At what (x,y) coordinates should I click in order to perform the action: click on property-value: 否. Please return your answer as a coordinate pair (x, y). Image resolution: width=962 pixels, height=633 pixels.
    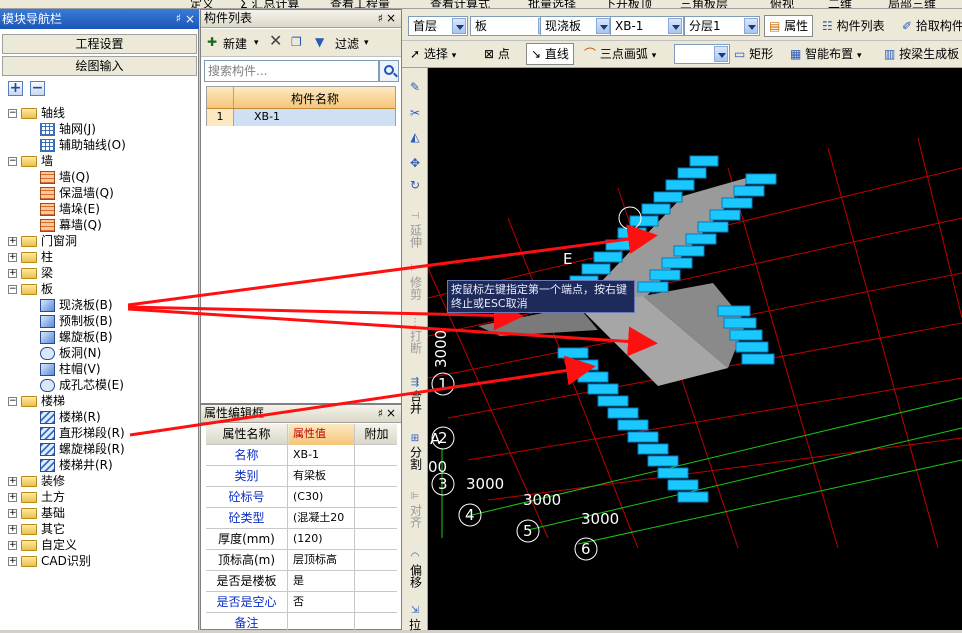
    Looking at the image, I should click on (322, 602).